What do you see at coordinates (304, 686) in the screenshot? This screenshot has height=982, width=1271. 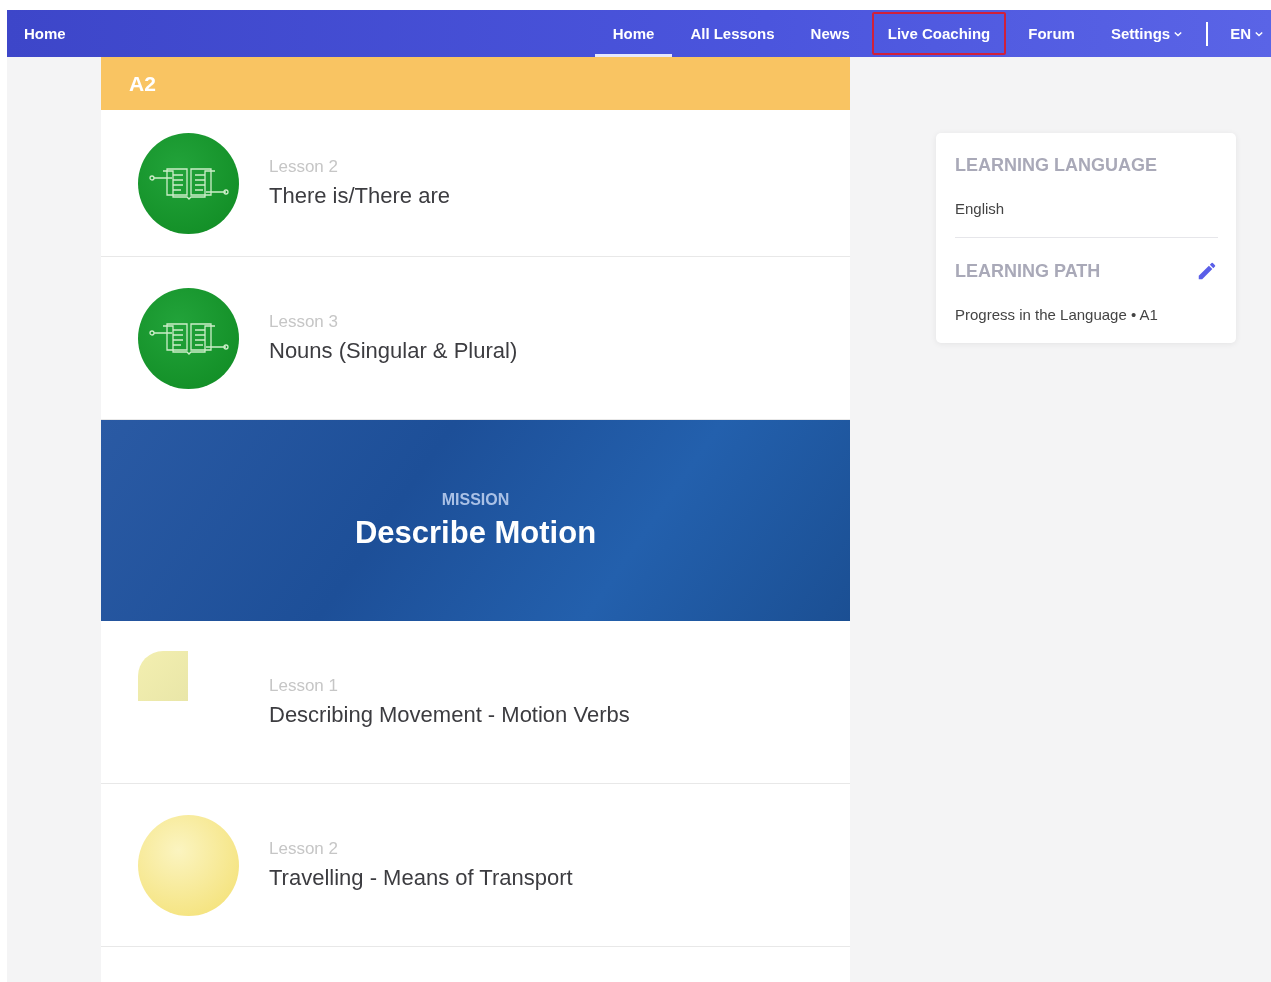 I see `lesson-number: Lesson 1` at bounding box center [304, 686].